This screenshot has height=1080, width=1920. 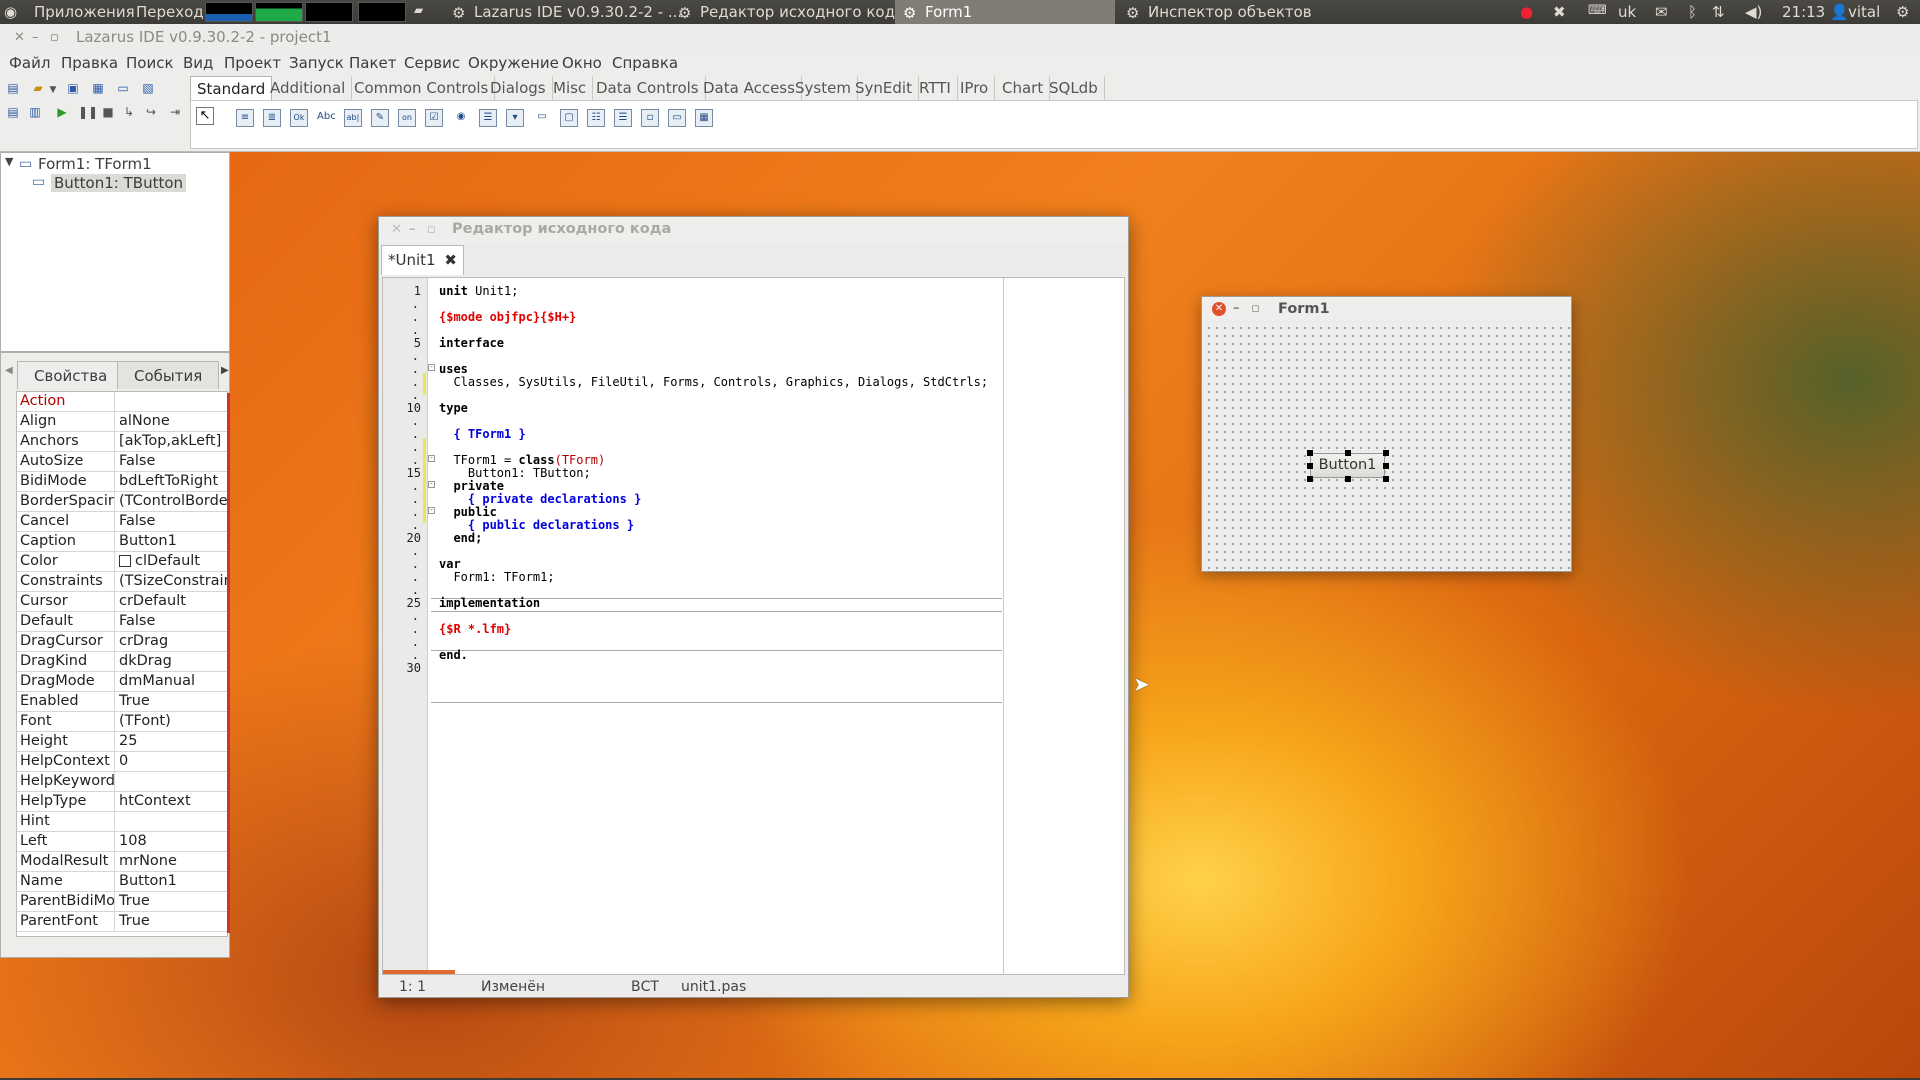 What do you see at coordinates (245, 118) in the screenshot?
I see `main-menu-icon: ≡` at bounding box center [245, 118].